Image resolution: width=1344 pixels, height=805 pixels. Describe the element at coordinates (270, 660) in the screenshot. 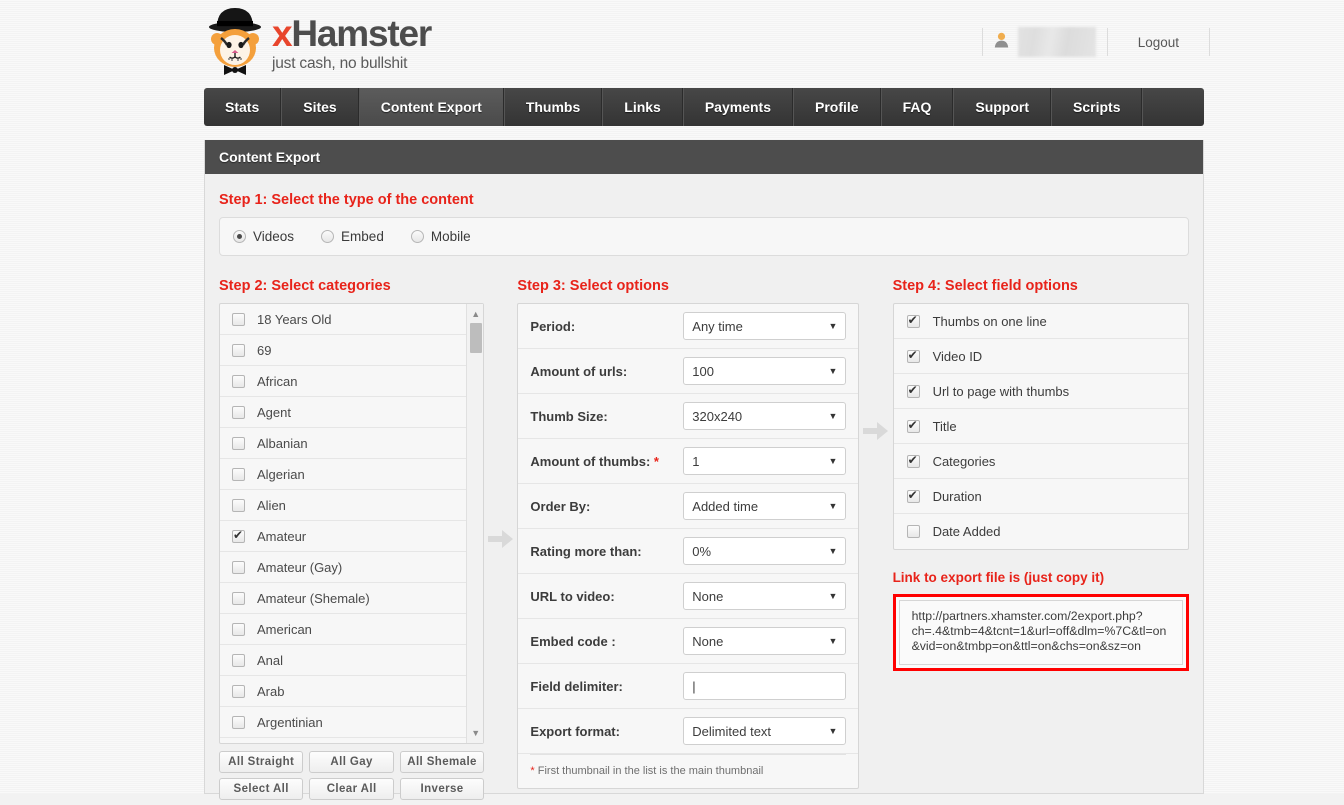

I see `category-label: Anal` at that location.